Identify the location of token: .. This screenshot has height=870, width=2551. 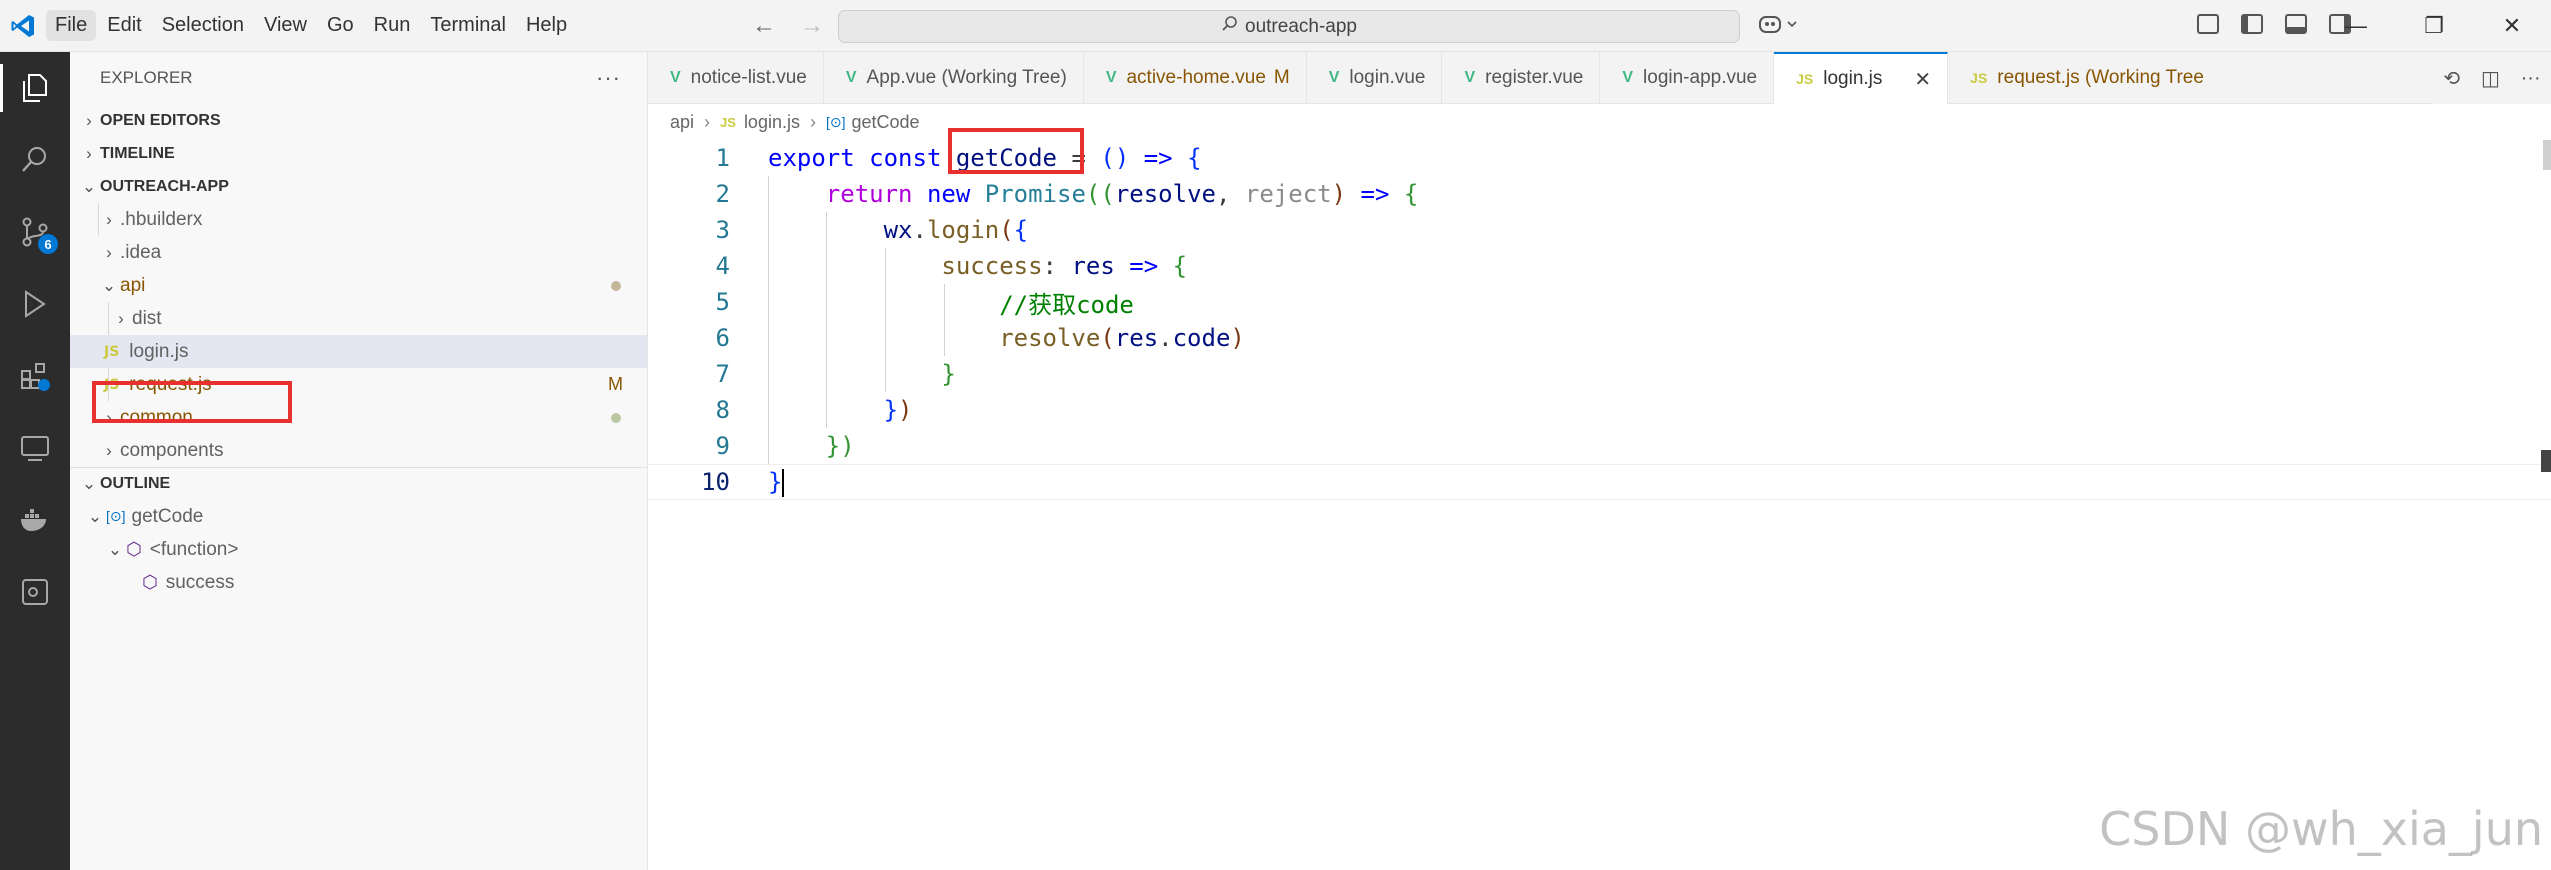
(1165, 338).